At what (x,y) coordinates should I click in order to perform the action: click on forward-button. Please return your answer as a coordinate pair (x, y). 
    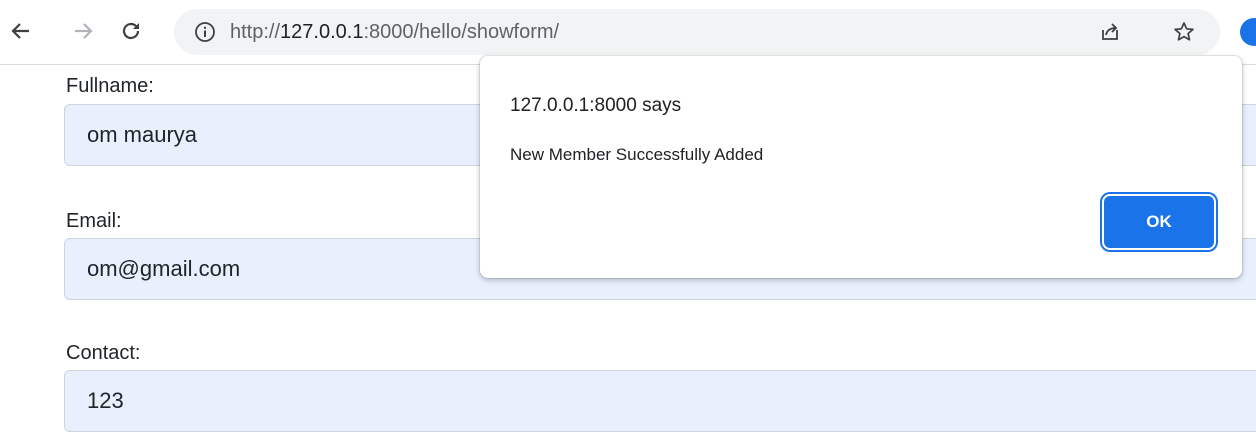
    Looking at the image, I should click on (83, 31).